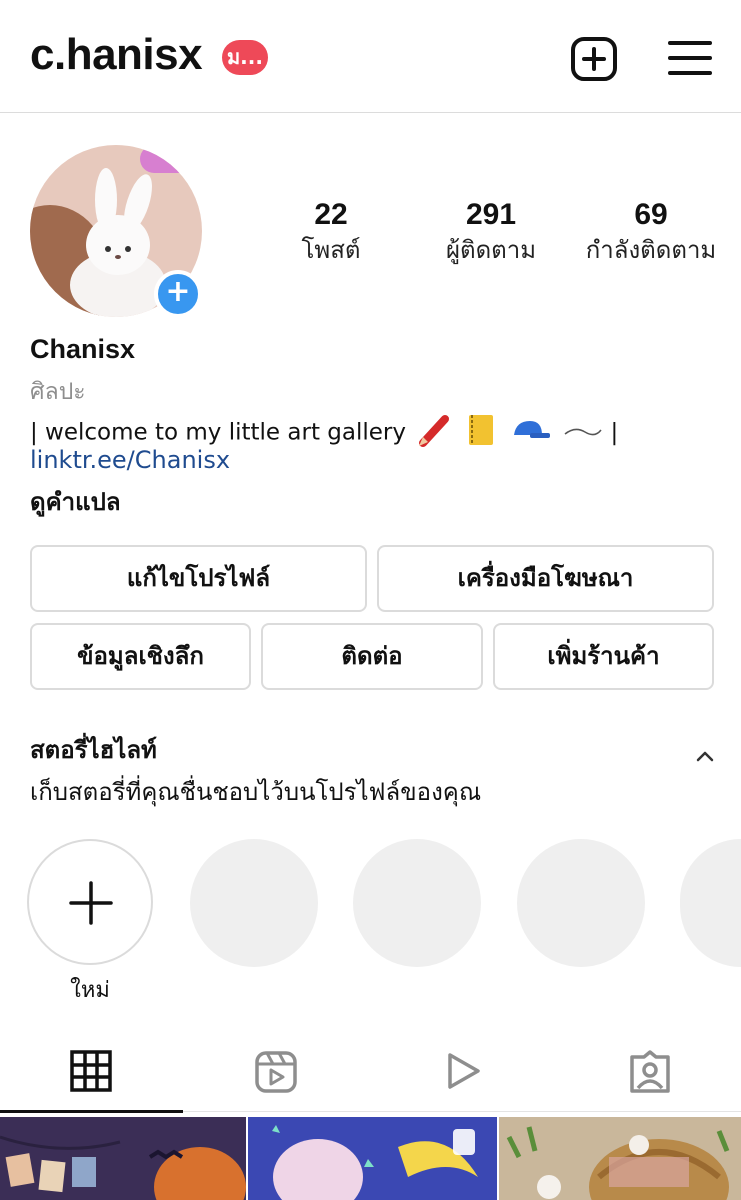  Describe the element at coordinates (218, 432) in the screenshot. I see `bio-line: | welcome to my little art gallery` at that location.